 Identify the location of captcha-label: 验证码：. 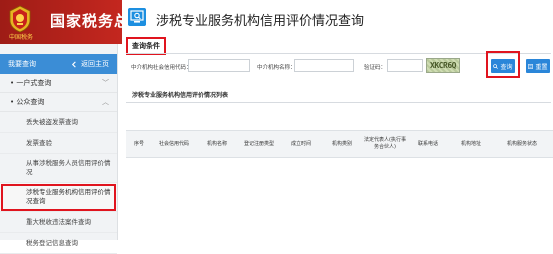
(375, 68).